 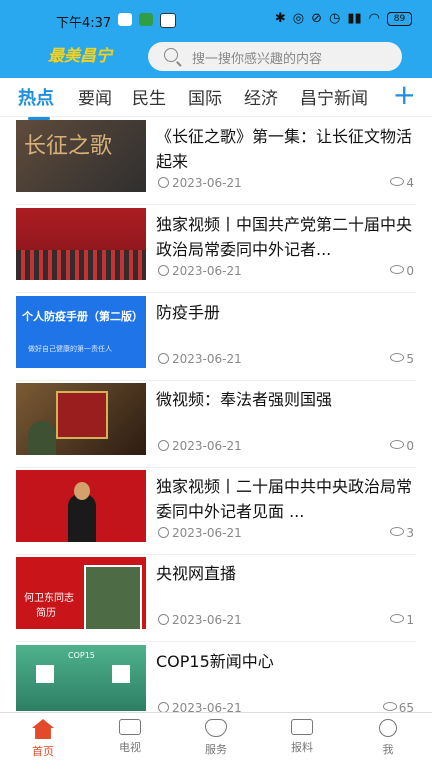 I want to click on nav-tv: 电视, so click(x=130, y=737).